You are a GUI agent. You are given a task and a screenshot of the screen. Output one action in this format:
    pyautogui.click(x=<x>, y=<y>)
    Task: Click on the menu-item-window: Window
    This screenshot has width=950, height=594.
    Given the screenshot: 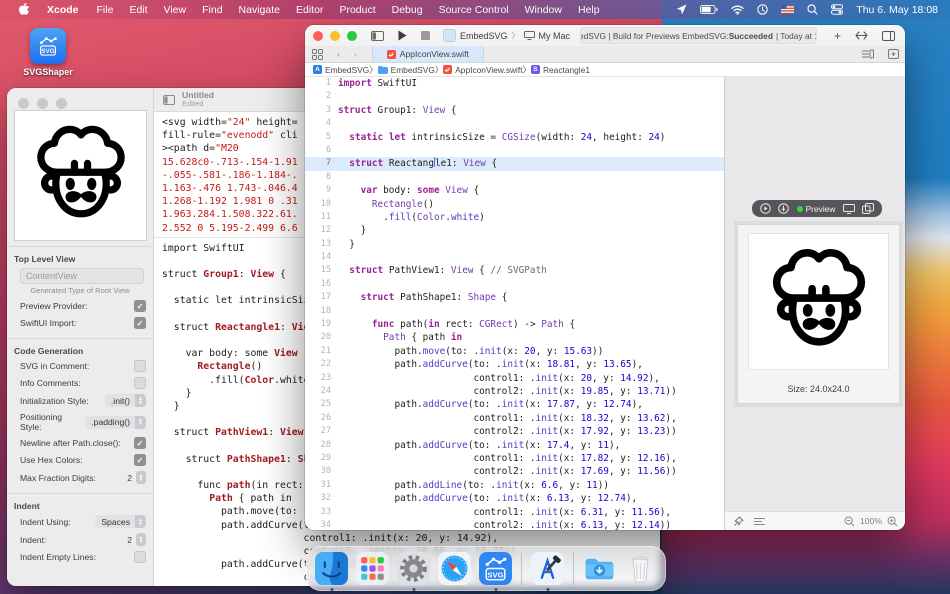 What is the action you would take?
    pyautogui.click(x=543, y=10)
    